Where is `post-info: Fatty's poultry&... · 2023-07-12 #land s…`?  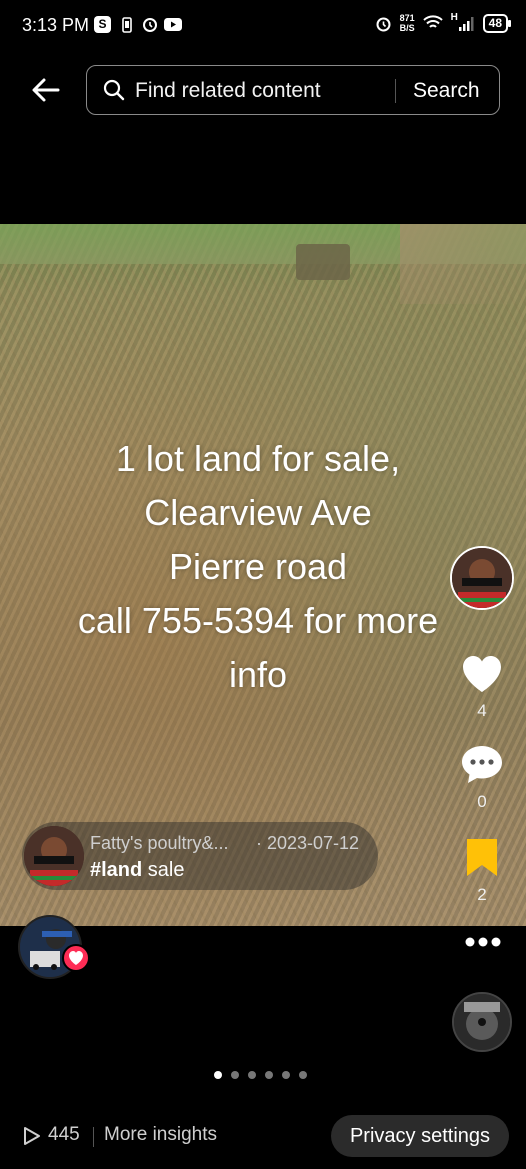
post-info: Fatty's poultry&... · 2023-07-12 #land s… is located at coordinates (200, 856).